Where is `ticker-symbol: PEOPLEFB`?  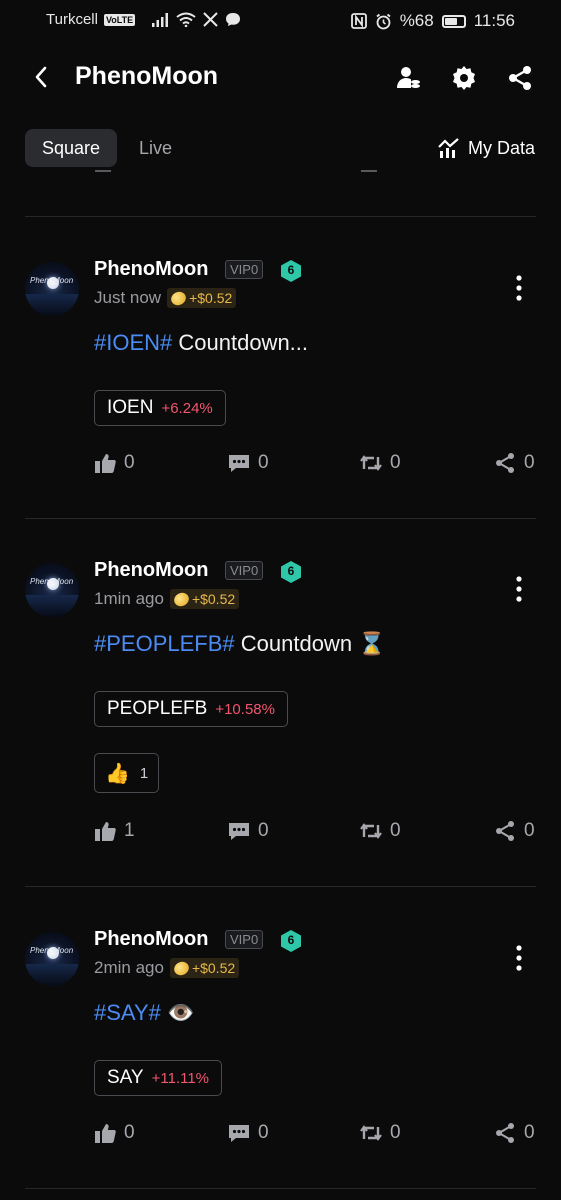
ticker-symbol: PEOPLEFB is located at coordinates (157, 708).